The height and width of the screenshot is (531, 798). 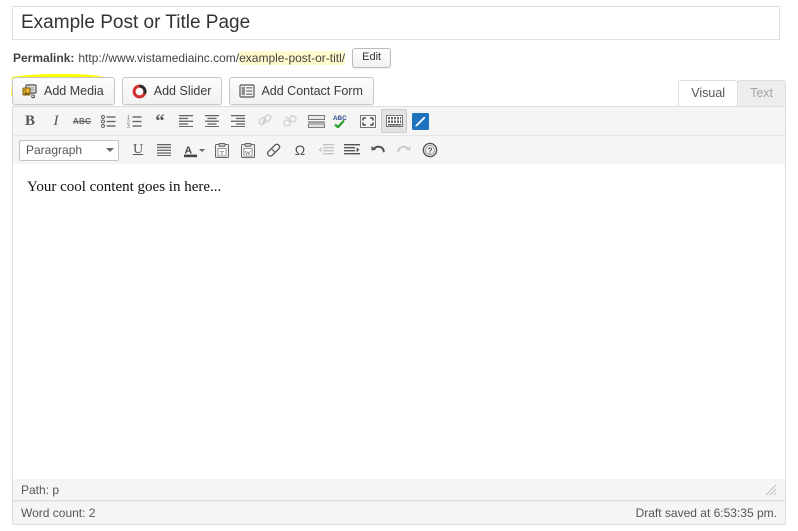 I want to click on slider-ring-icon, so click(x=139, y=91).